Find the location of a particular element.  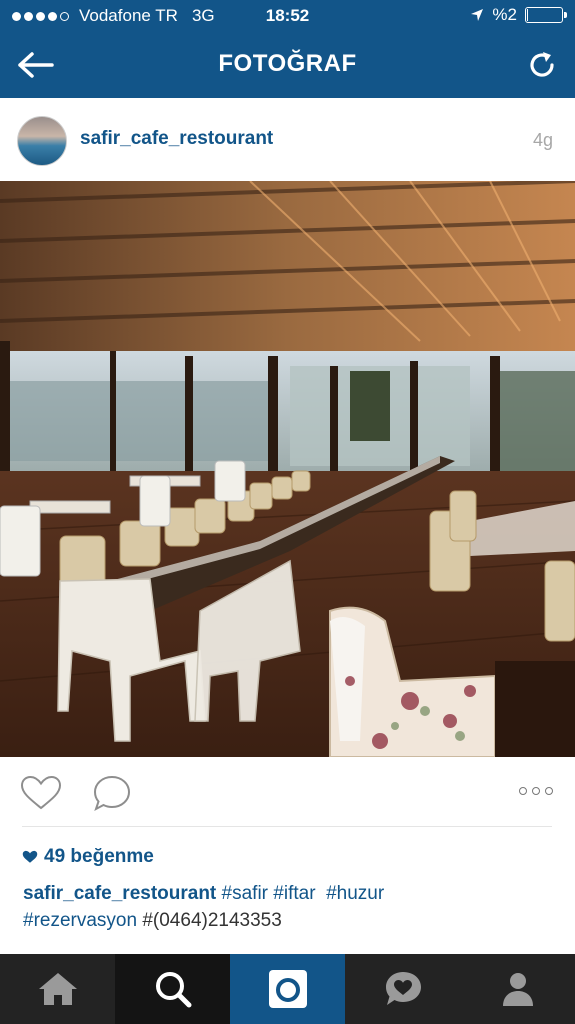

tab-bar is located at coordinates (287, 989).